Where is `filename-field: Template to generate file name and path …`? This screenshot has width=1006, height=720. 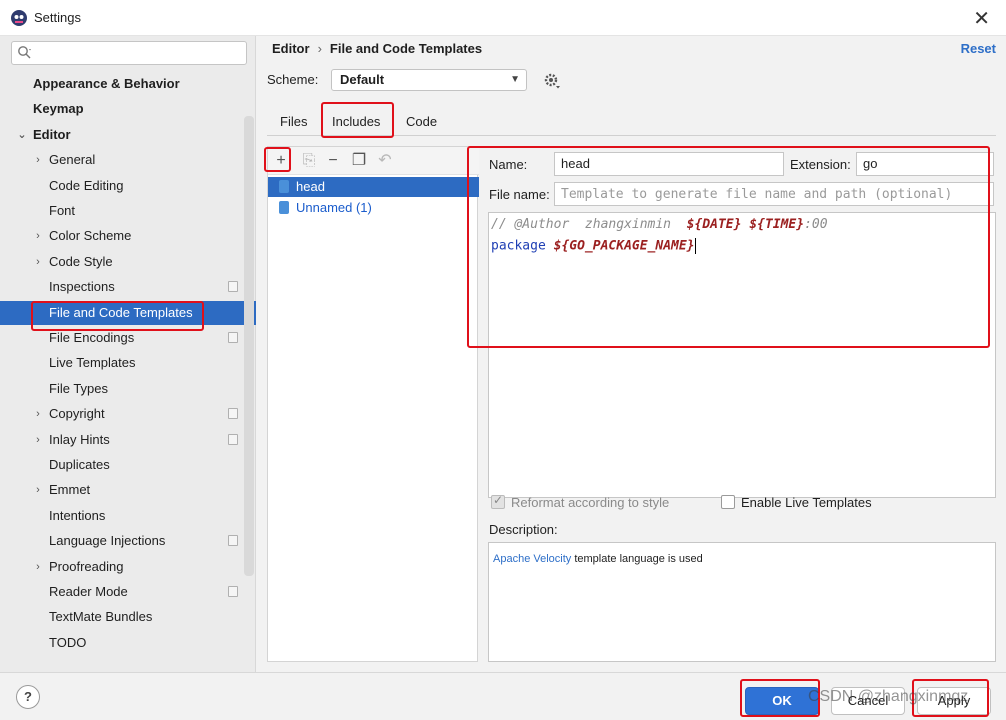 filename-field: Template to generate file name and path … is located at coordinates (774, 194).